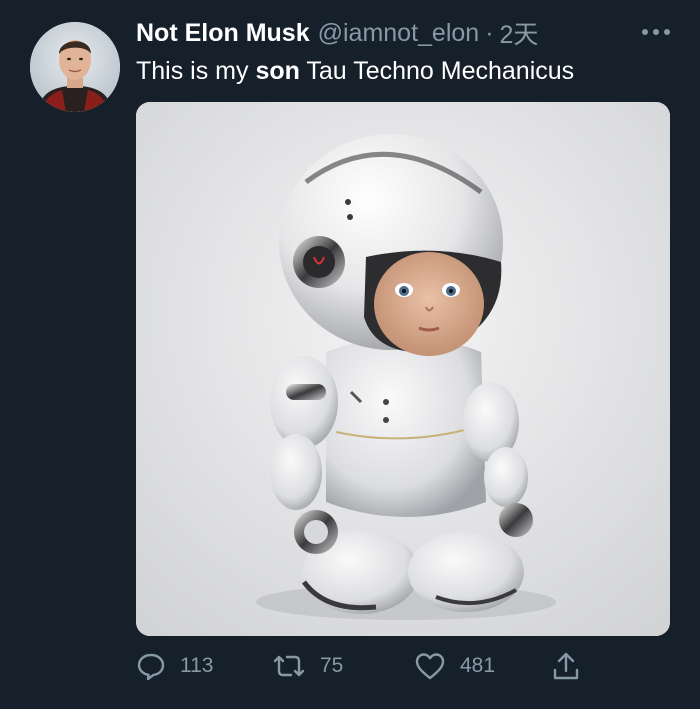 This screenshot has height=709, width=700. I want to click on avatar, so click(75, 67).